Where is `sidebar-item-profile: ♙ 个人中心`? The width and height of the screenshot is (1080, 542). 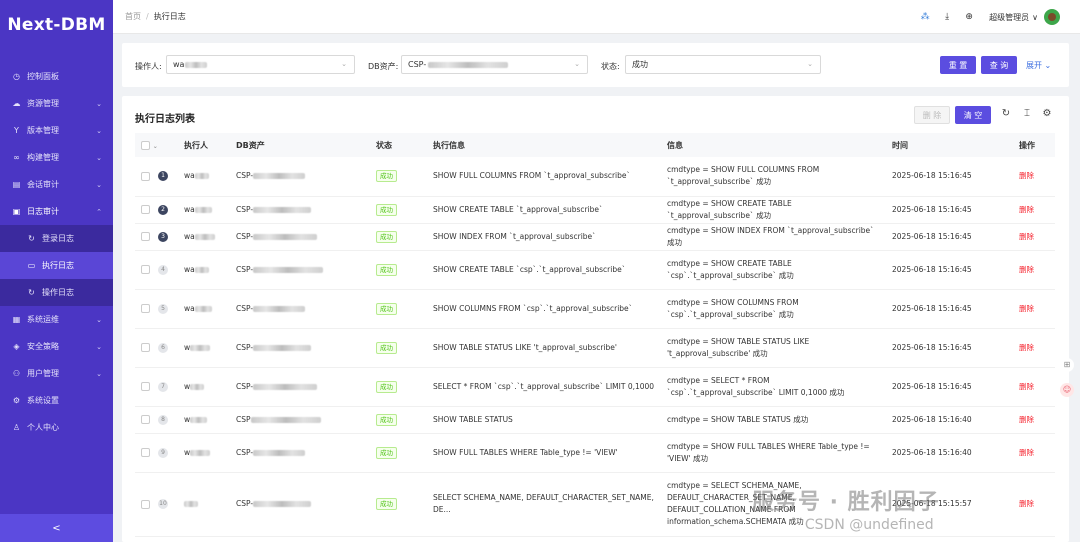
sidebar-item-profile: ♙ 个人中心 is located at coordinates (56, 427).